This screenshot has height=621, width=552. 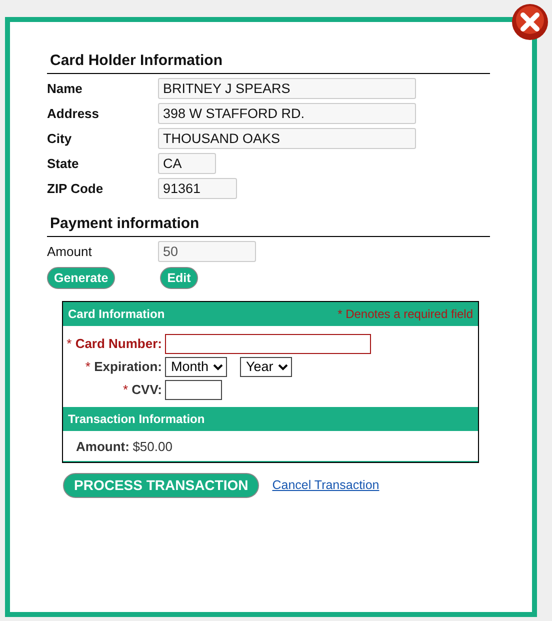 What do you see at coordinates (152, 447) in the screenshot?
I see `amount-value: $50.00` at bounding box center [152, 447].